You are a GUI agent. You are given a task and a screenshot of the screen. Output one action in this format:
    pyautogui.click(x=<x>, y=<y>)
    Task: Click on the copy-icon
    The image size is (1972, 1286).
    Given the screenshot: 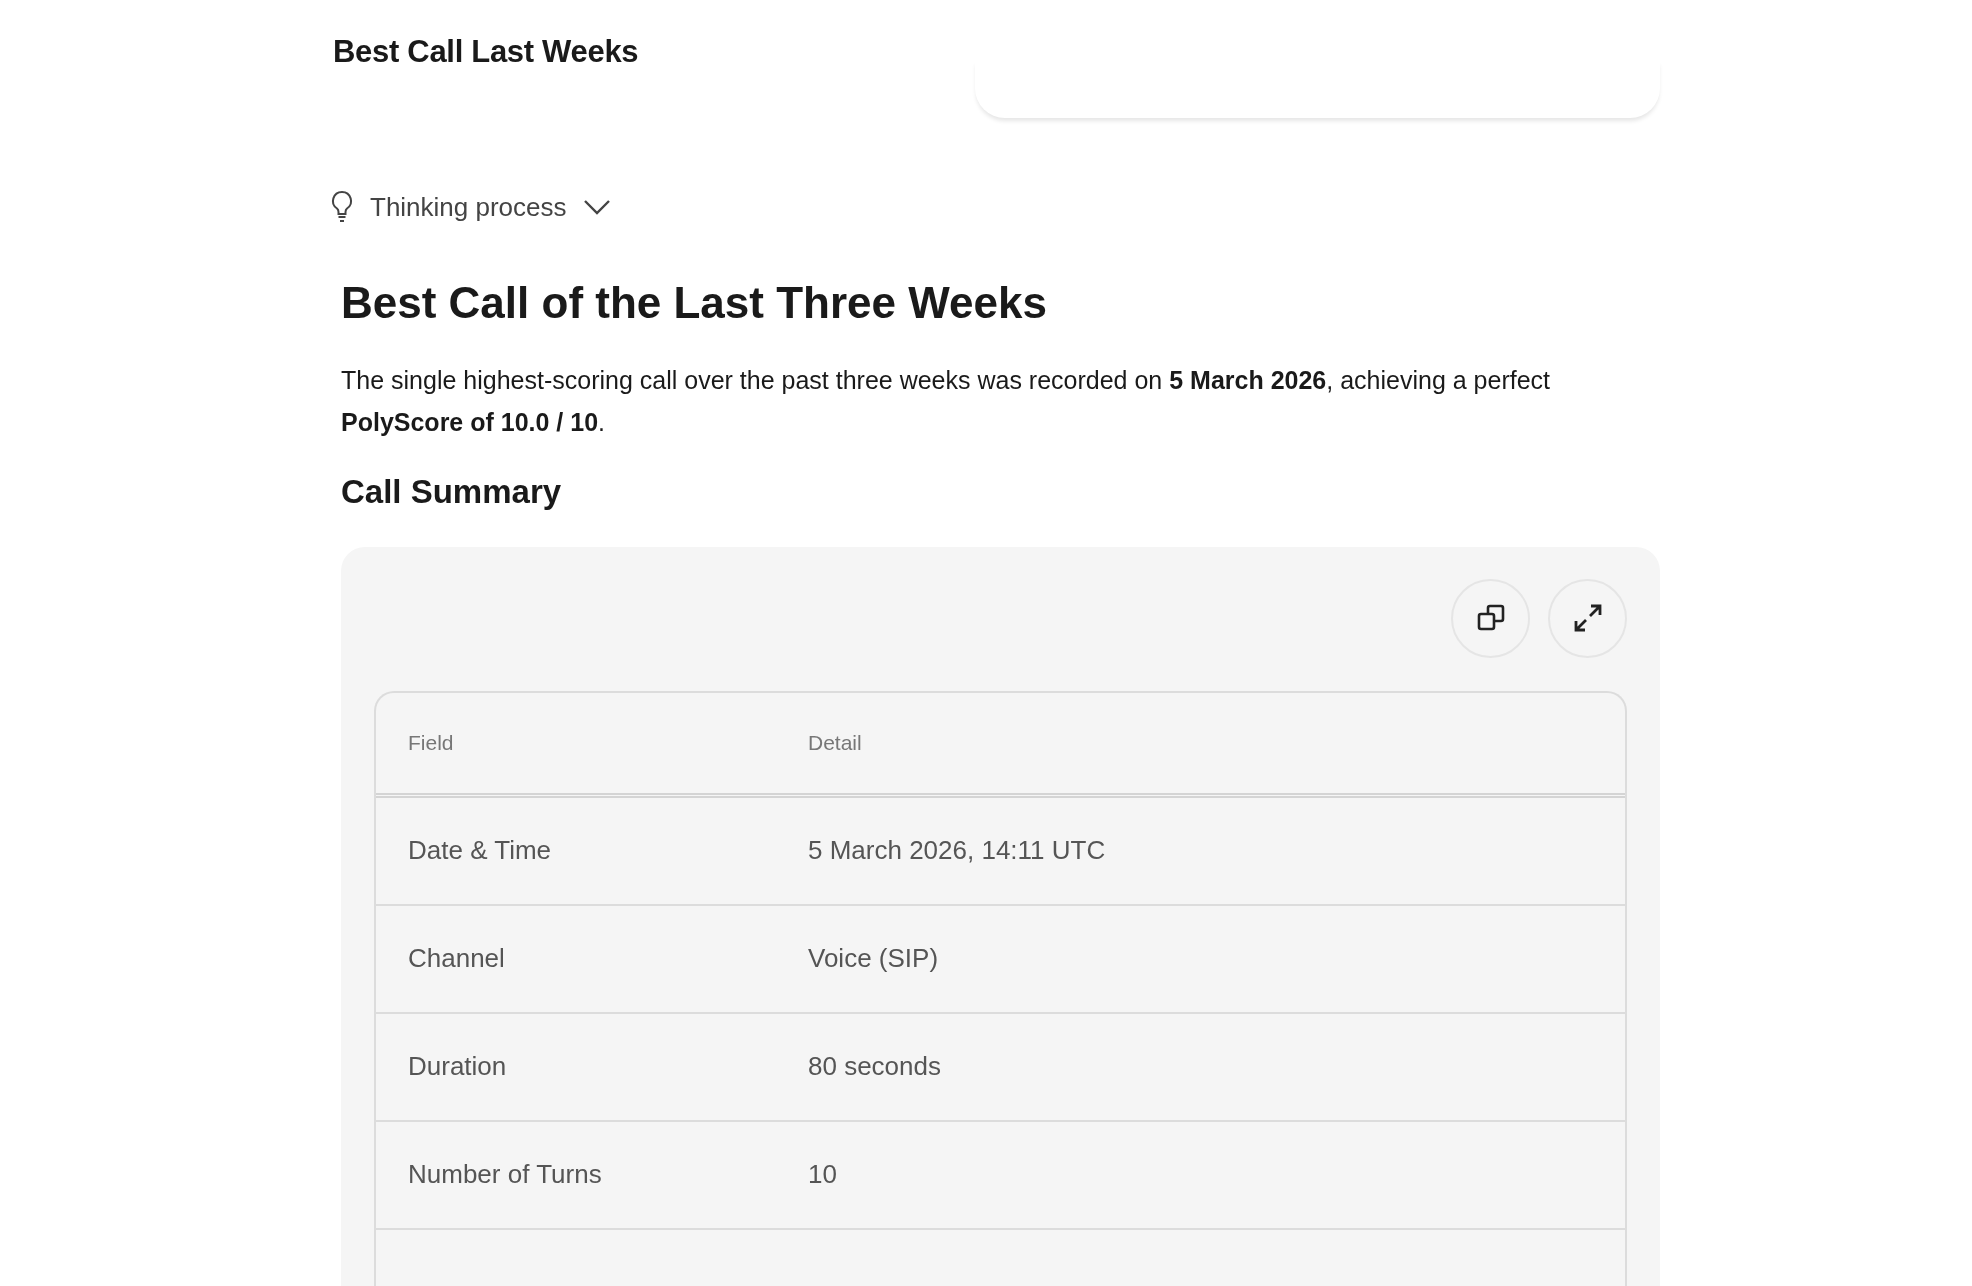 What is the action you would take?
    pyautogui.click(x=1490, y=618)
    